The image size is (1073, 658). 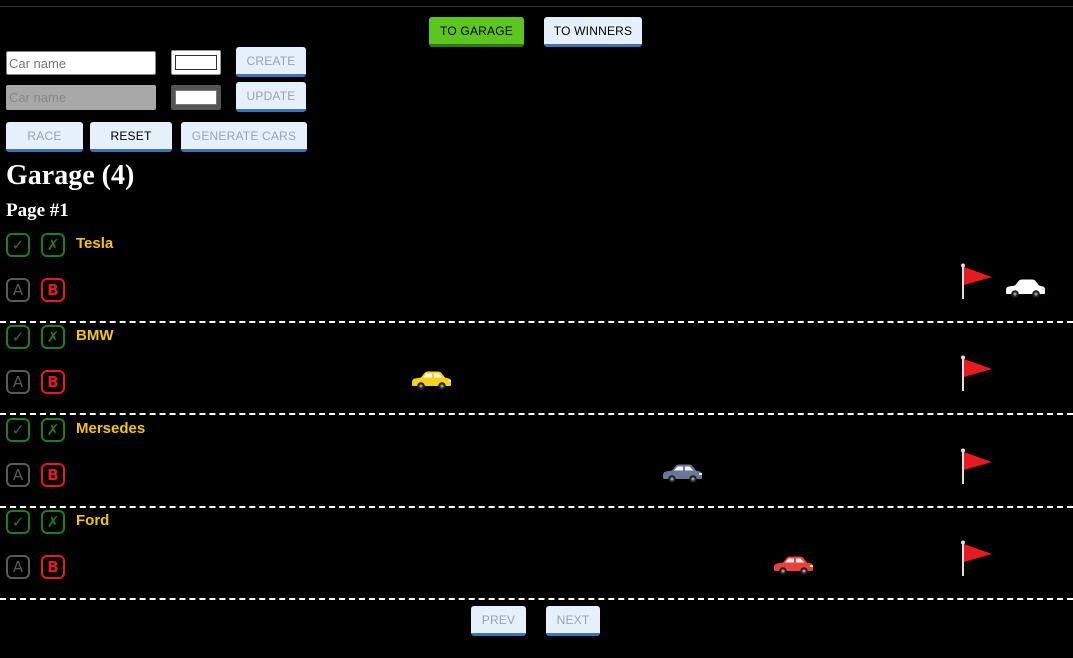 What do you see at coordinates (81, 97) in the screenshot?
I see `update-name-input` at bounding box center [81, 97].